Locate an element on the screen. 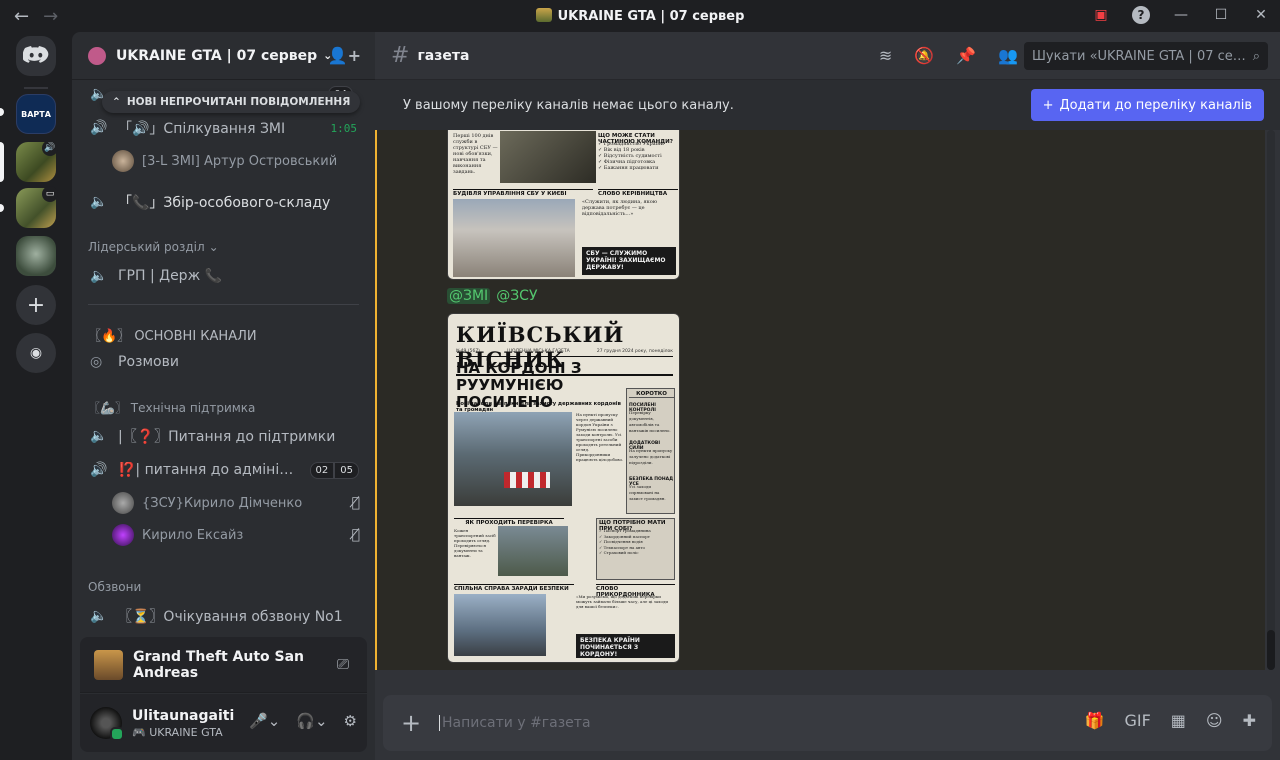  game-icon is located at coordinates (109, 664).